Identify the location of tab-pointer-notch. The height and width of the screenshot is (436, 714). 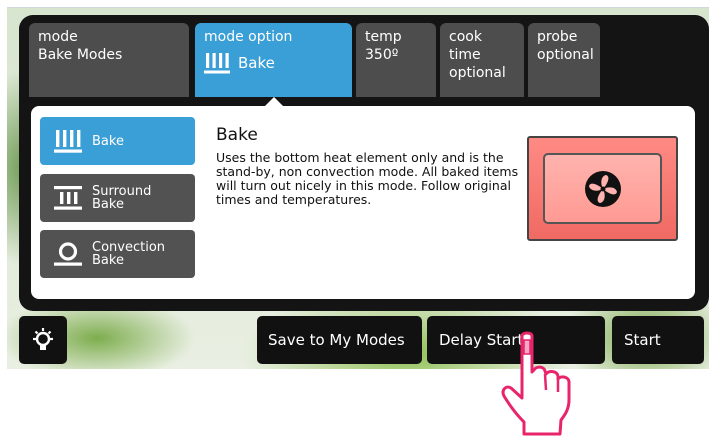
(274, 101).